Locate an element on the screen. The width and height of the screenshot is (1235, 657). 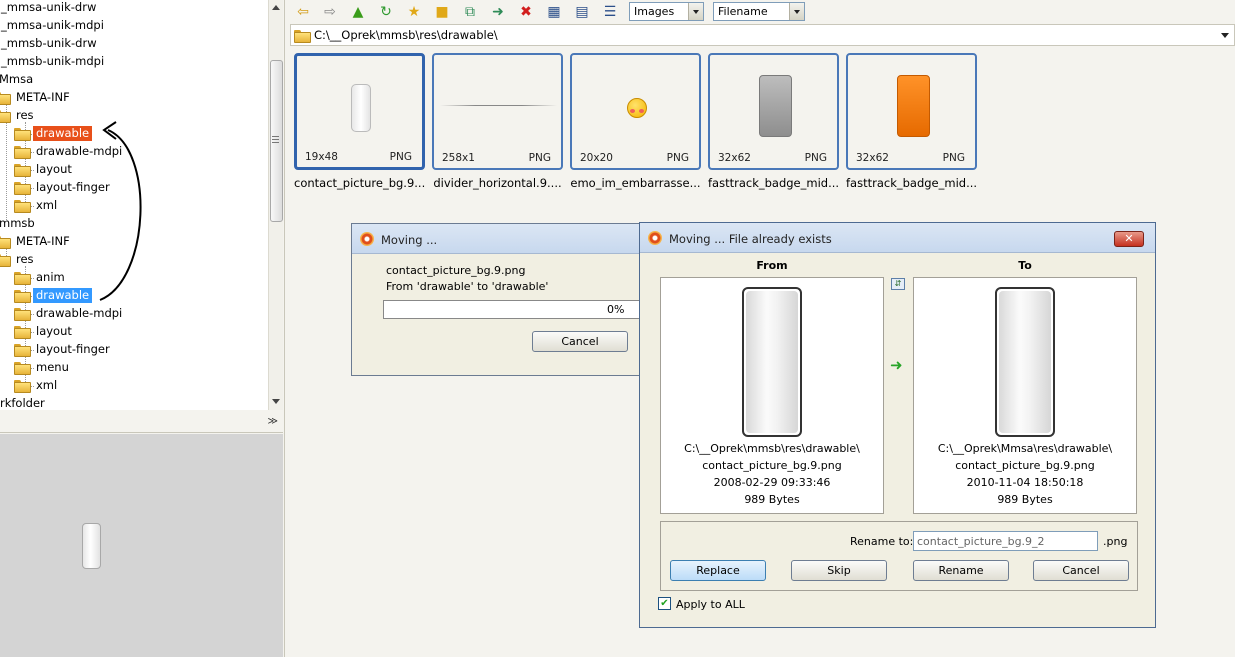
preview-header: ≫ is located at coordinates (141, 424).